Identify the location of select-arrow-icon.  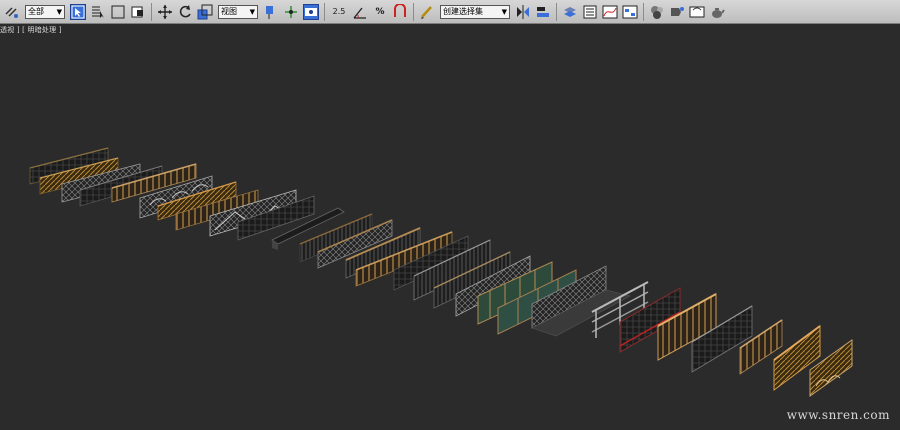
(78, 11).